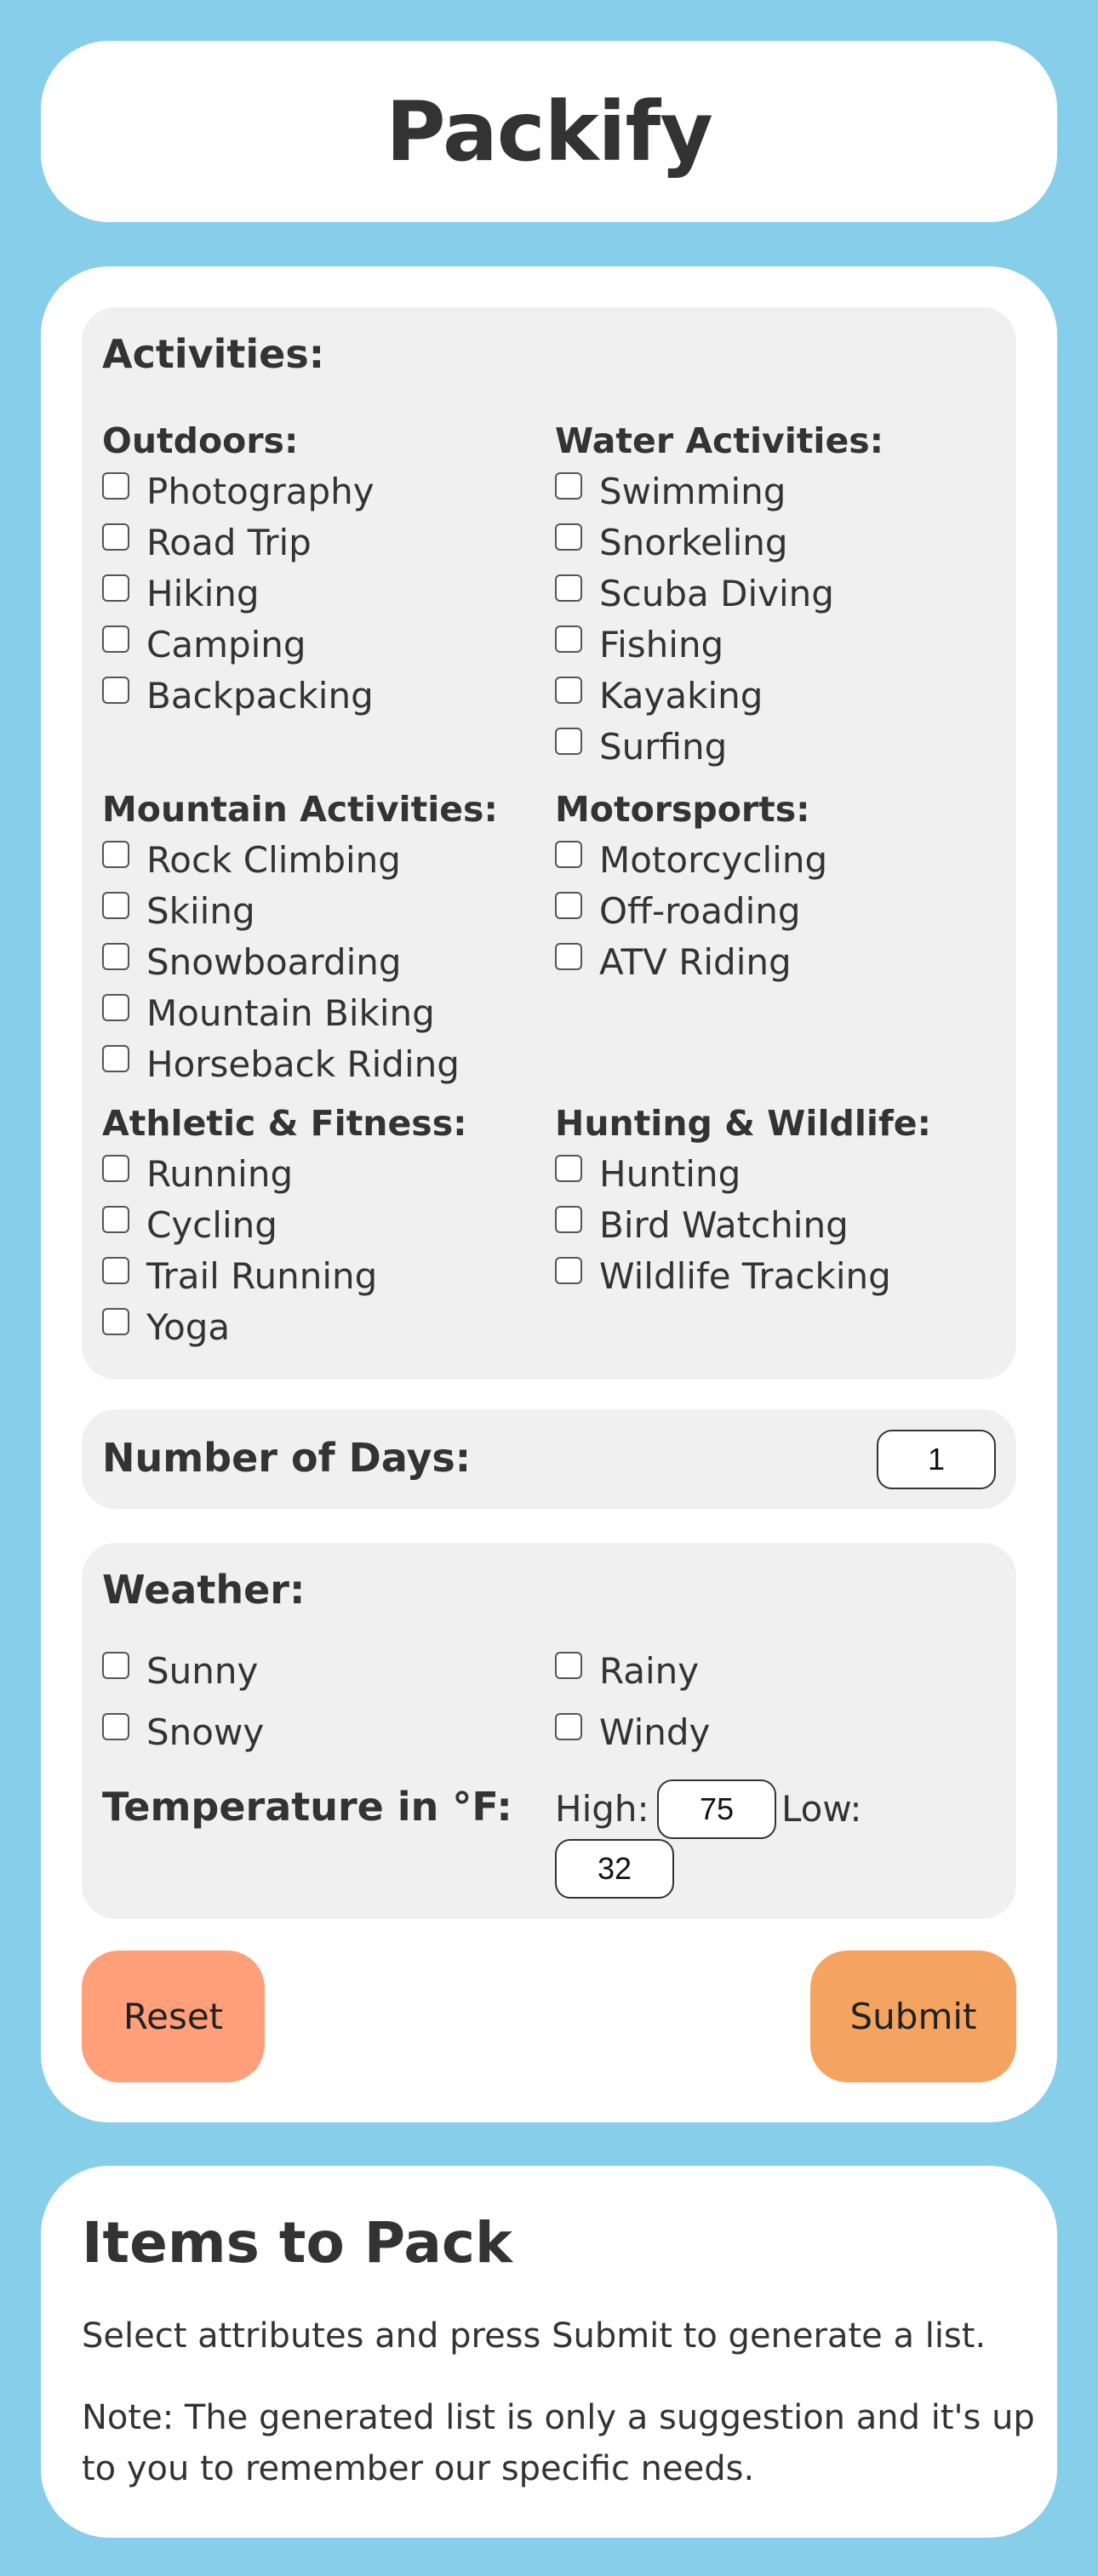 The image size is (1098, 2576). What do you see at coordinates (776, 1224) in the screenshot?
I see `option-bird-watching: Bird Watching` at bounding box center [776, 1224].